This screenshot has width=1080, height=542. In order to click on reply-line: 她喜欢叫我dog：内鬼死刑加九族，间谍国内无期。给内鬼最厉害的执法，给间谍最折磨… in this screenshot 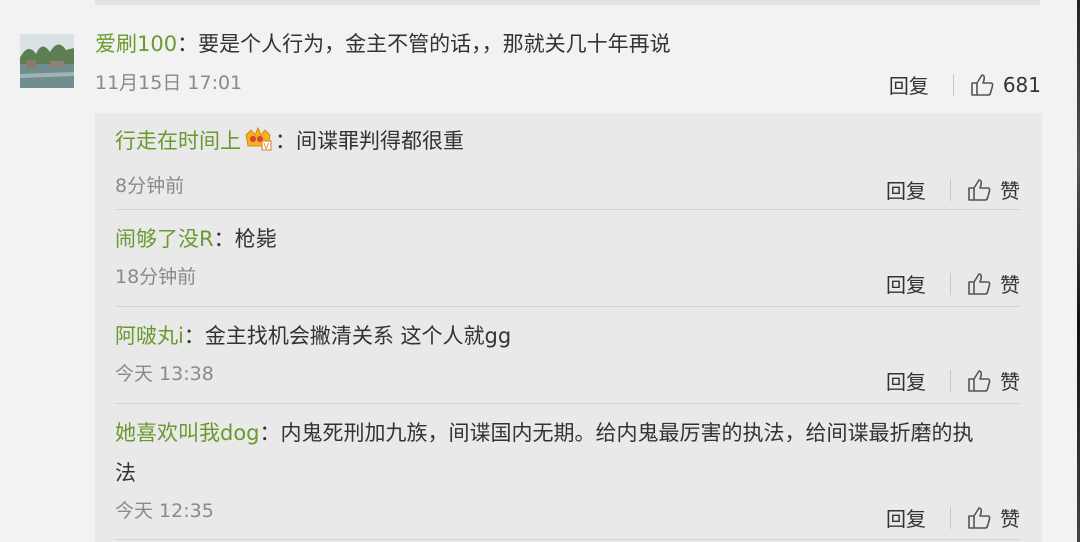, I will do `click(567, 433)`.